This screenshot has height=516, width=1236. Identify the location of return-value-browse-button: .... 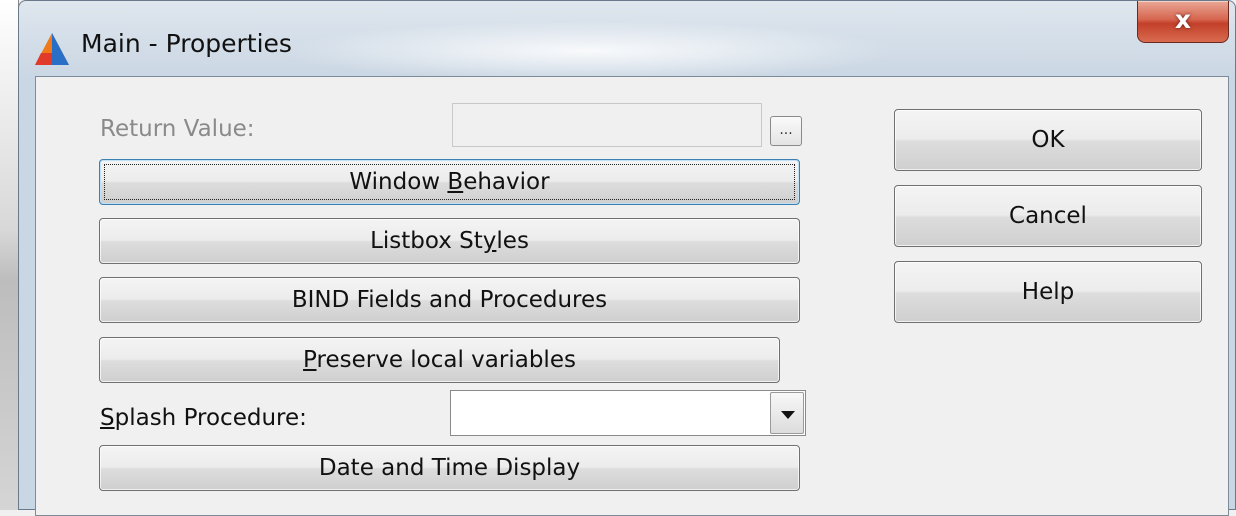
(786, 131).